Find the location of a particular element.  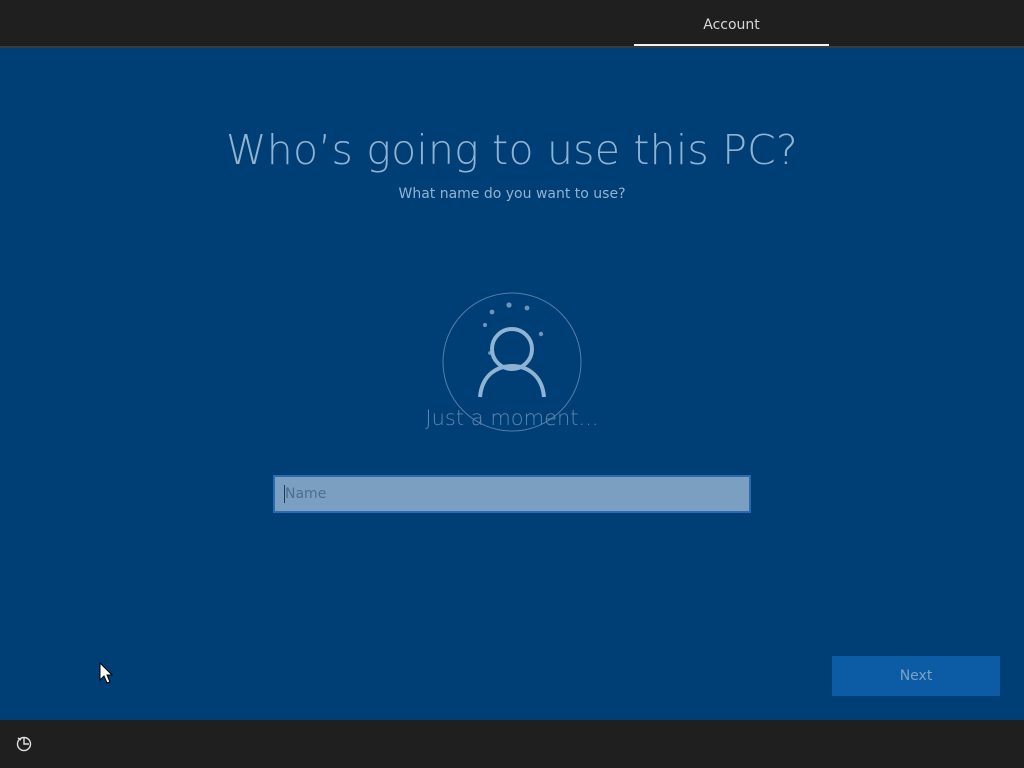

tab-account: Account is located at coordinates (731, 23).